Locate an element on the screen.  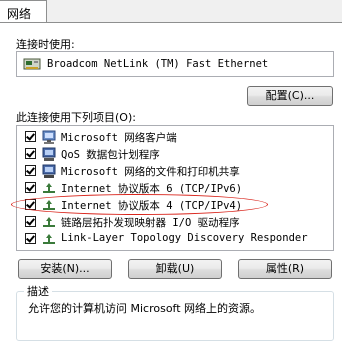
description-label: 描述 is located at coordinates (38, 291).